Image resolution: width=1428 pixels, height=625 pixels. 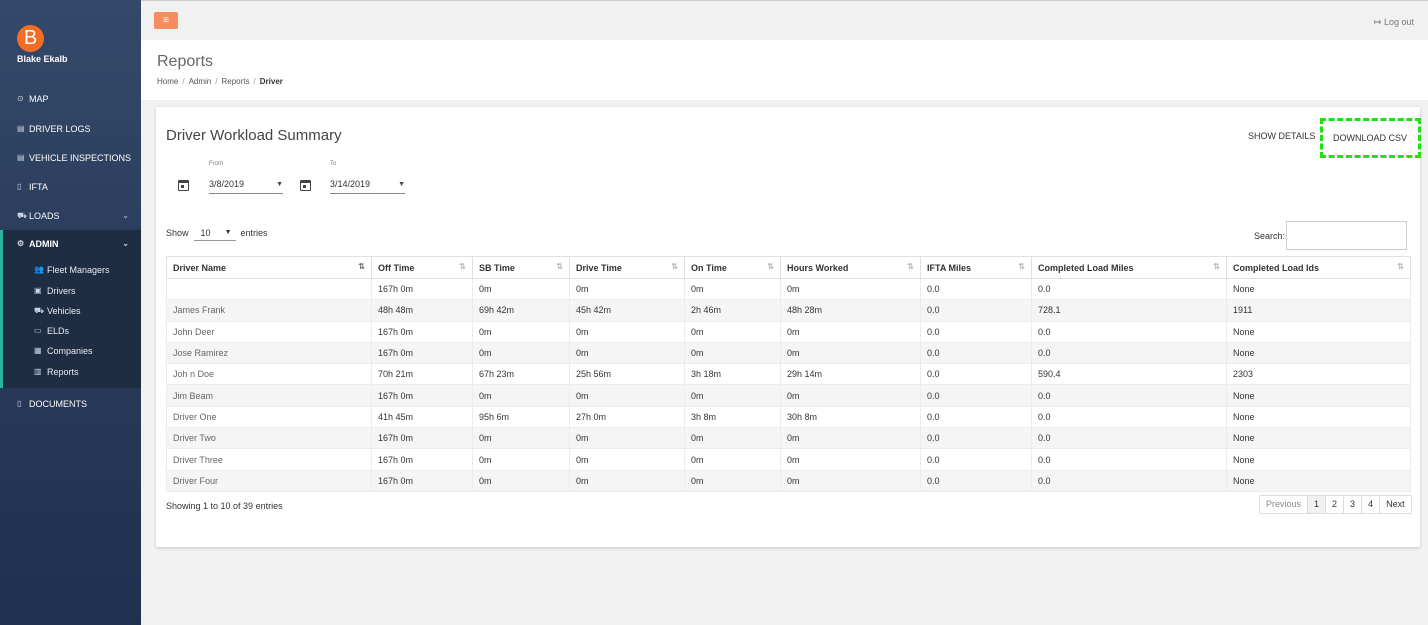 What do you see at coordinates (422, 417) in the screenshot?
I see `table-cell: 41h 45m` at bounding box center [422, 417].